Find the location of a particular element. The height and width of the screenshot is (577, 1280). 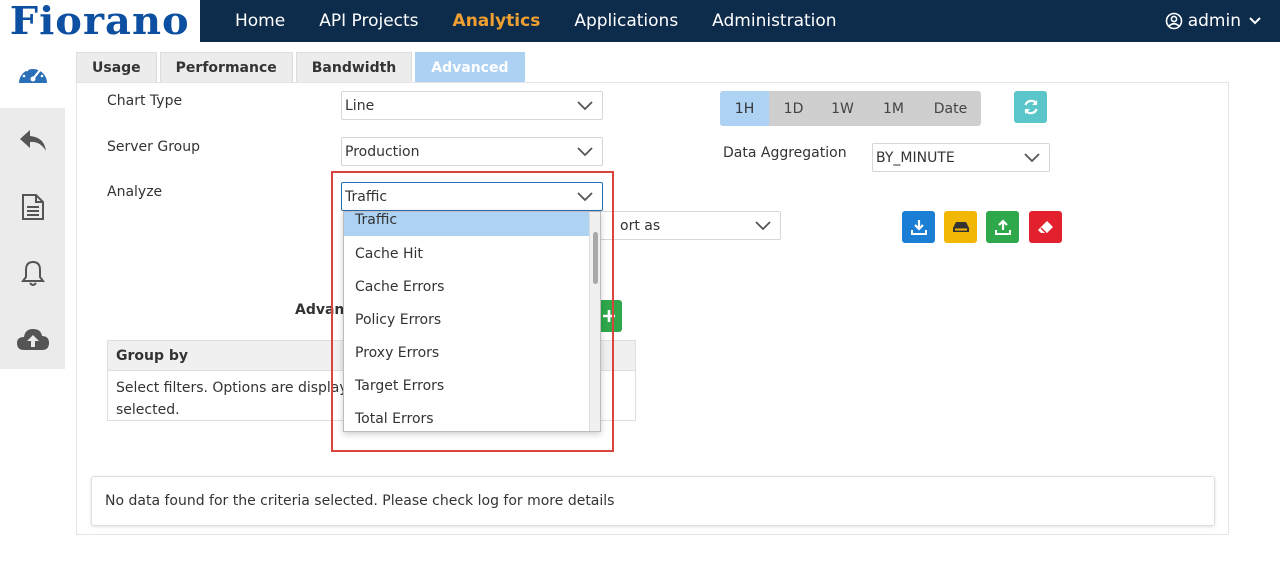

sidebar-item-alerts is located at coordinates (32, 273).